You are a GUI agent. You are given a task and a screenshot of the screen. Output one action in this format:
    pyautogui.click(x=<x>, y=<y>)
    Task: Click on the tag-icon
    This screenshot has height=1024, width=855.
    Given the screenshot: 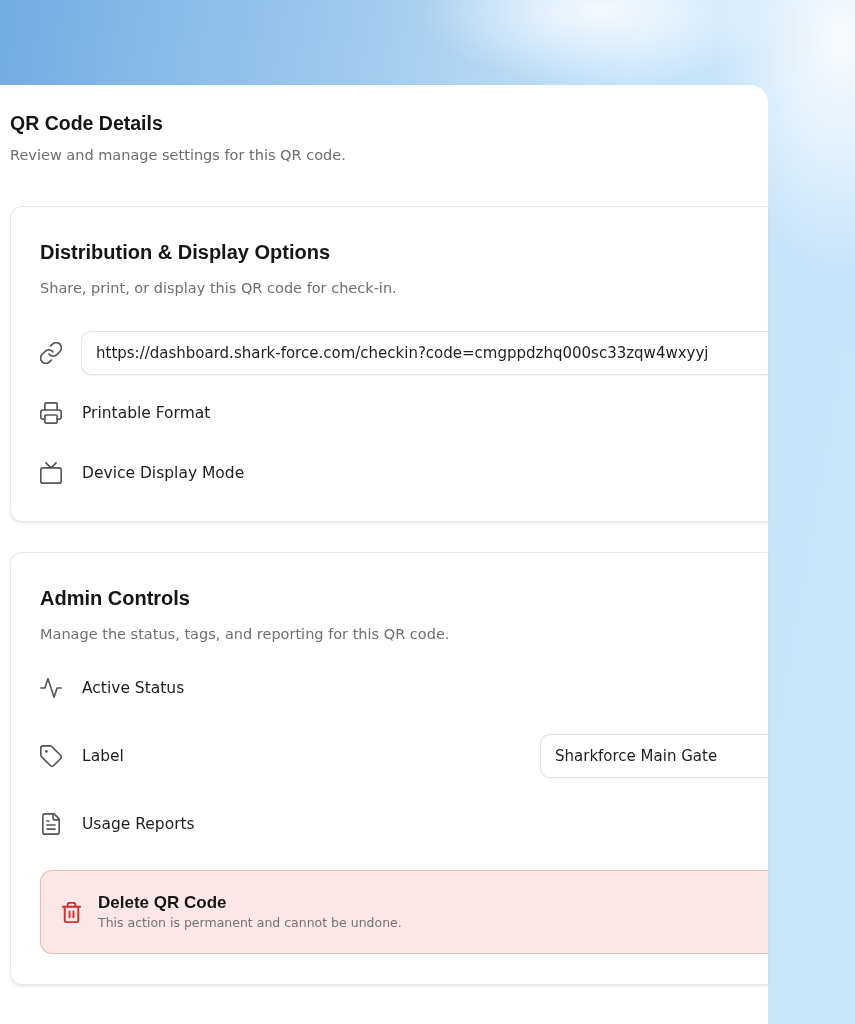 What is the action you would take?
    pyautogui.click(x=51, y=756)
    